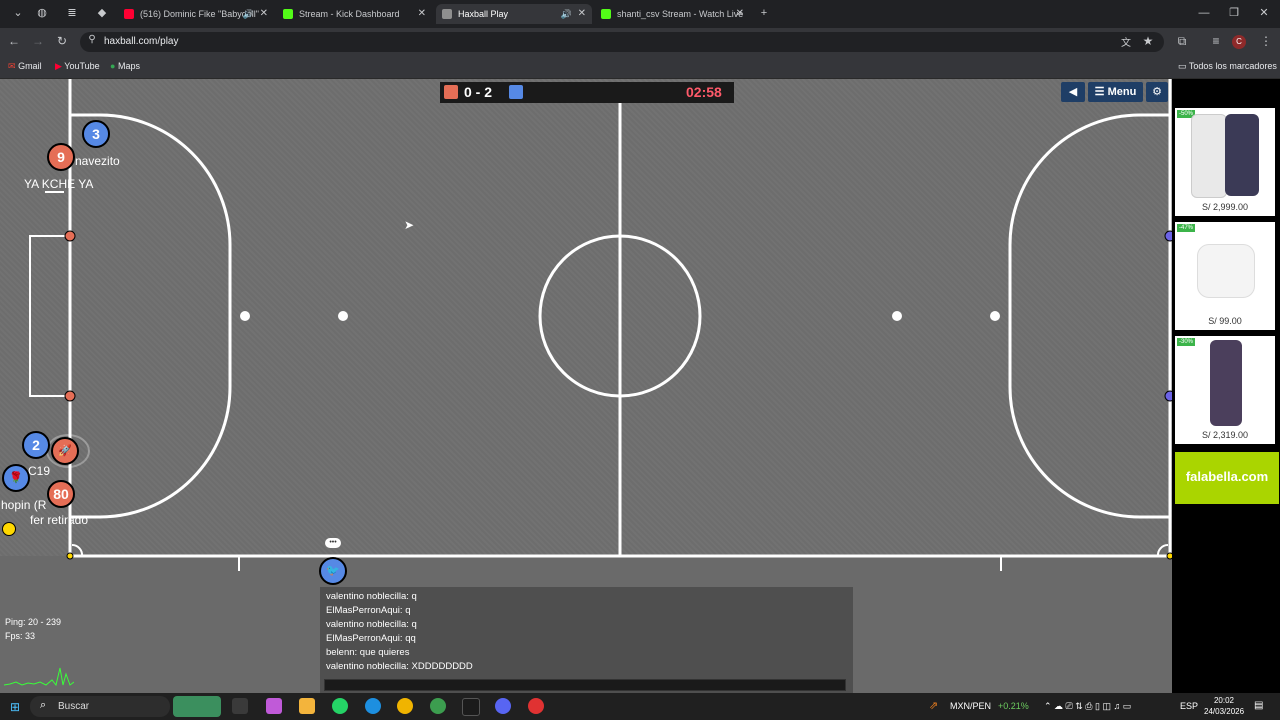 This screenshot has width=1280, height=720. I want to click on tab-kick-dashboard: Stream - Kick Dashboard ✕, so click(354, 14).